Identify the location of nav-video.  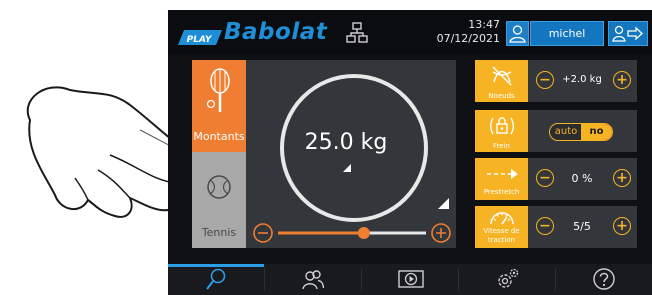
(410, 279).